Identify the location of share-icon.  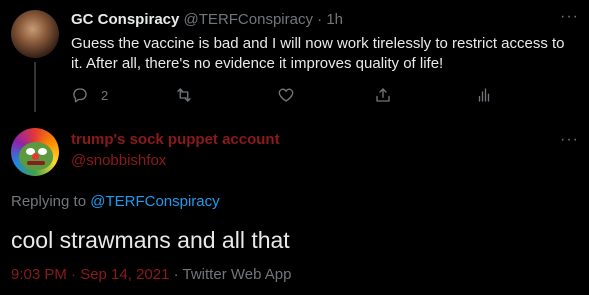
(383, 95).